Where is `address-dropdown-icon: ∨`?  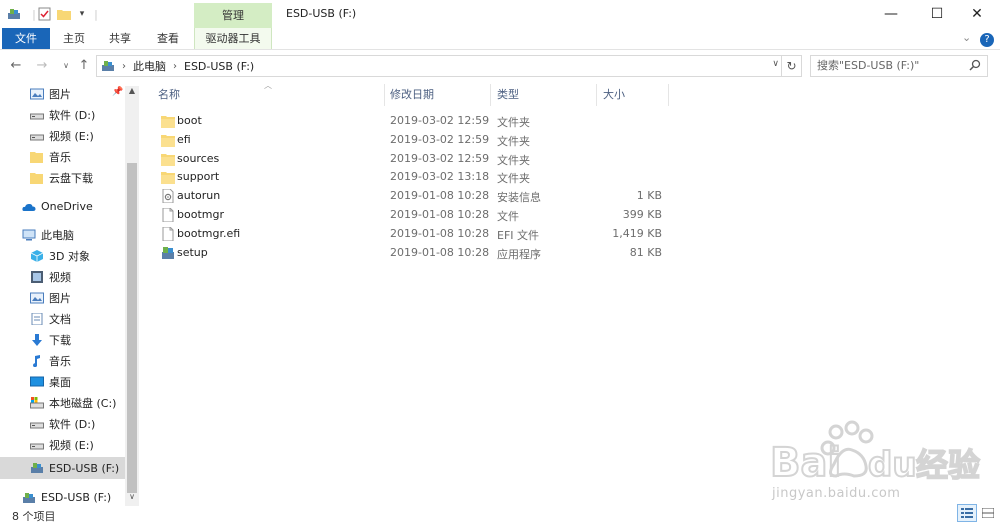
address-dropdown-icon: ∨ is located at coordinates (775, 64).